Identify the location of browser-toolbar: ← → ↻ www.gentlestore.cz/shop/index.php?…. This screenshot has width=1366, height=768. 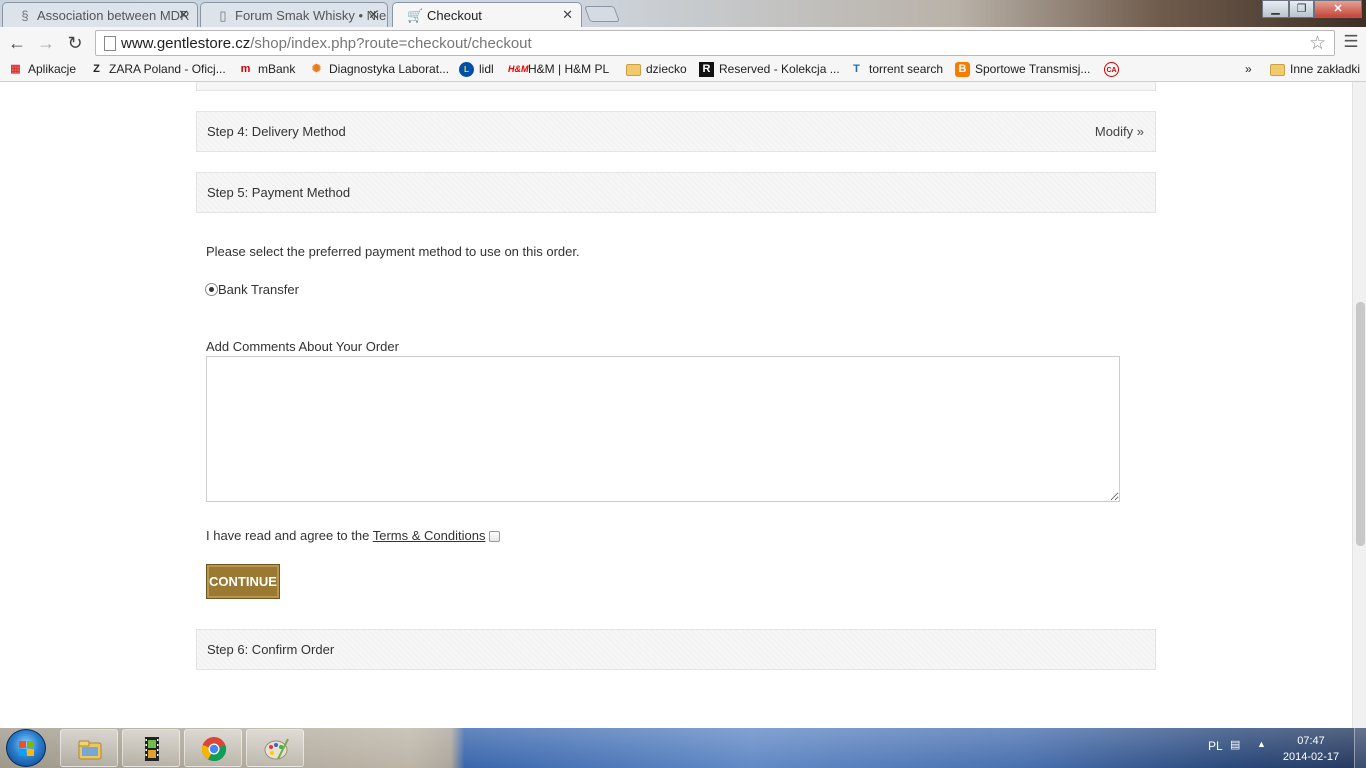
(683, 42).